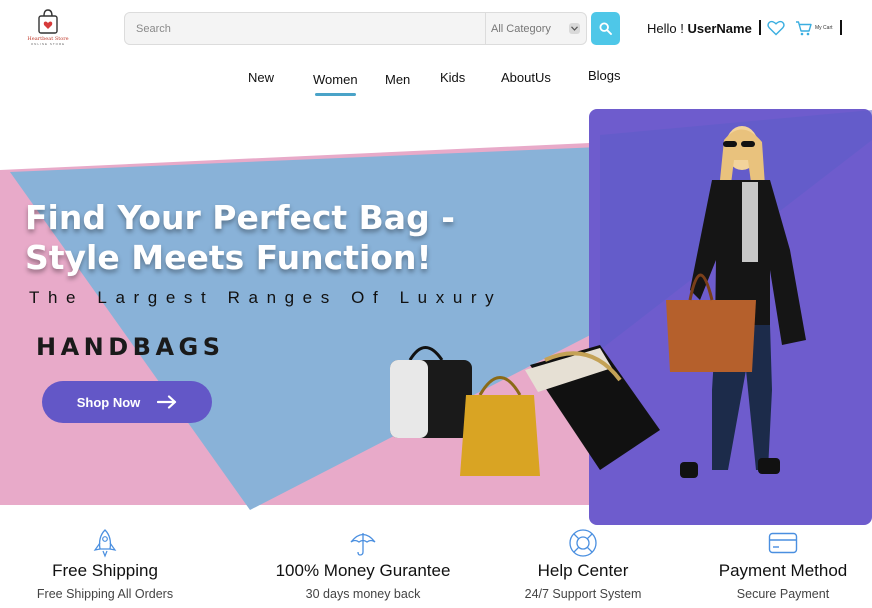 The image size is (872, 608). What do you see at coordinates (105, 594) in the screenshot?
I see `feature-subtitle: Free Shipping All Orders` at bounding box center [105, 594].